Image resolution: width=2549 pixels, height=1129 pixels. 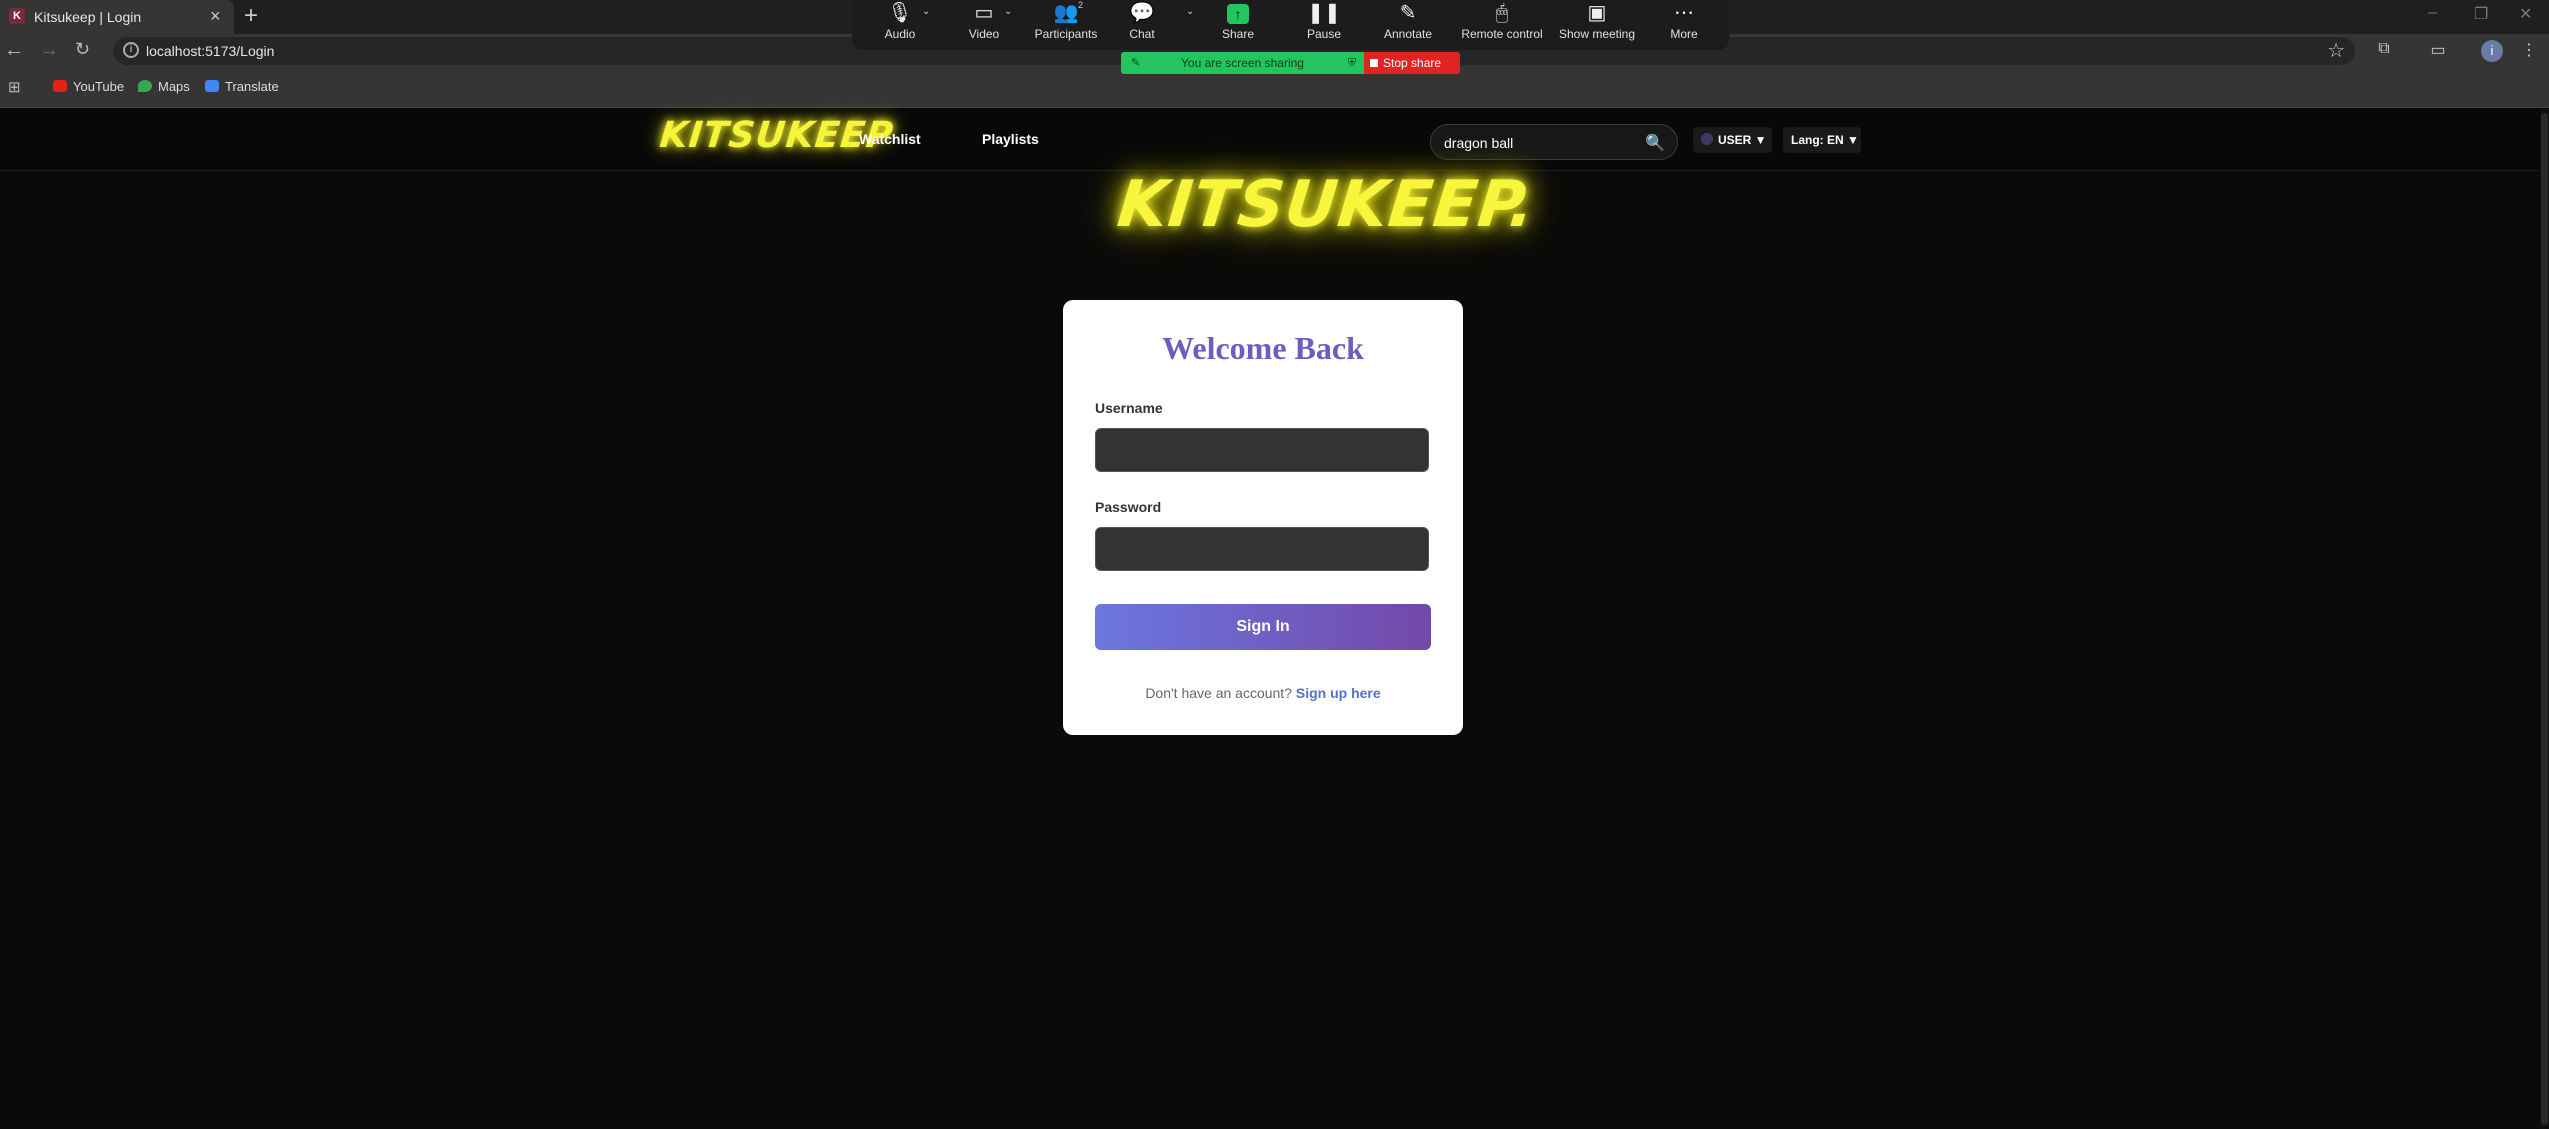 I want to click on show-meeting-button: ▣ Show meeting, so click(x=1597, y=25).